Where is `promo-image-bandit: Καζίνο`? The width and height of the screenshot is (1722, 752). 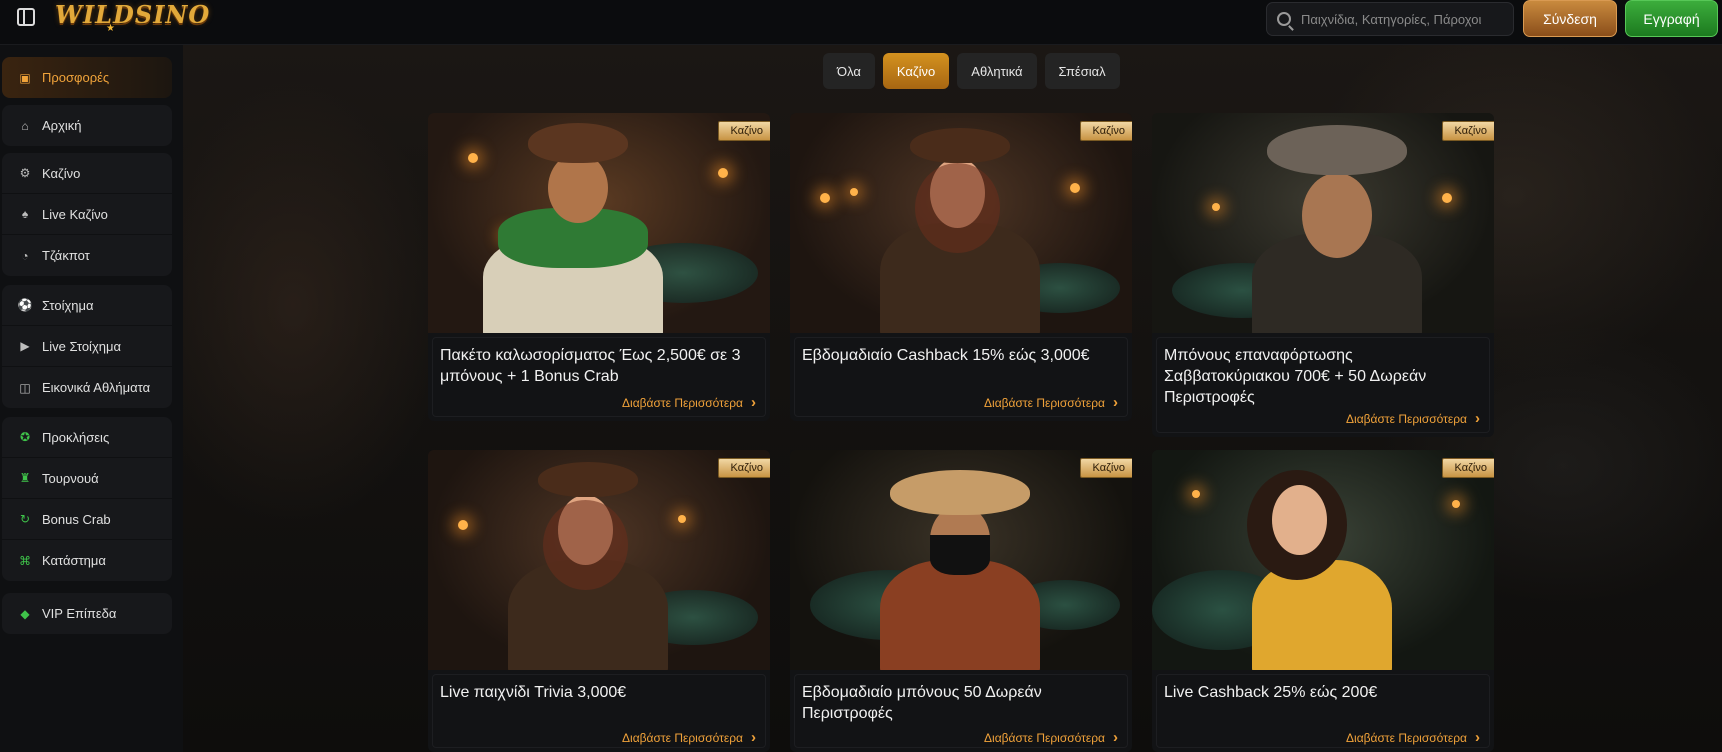 promo-image-bandit: Καζίνο is located at coordinates (961, 560).